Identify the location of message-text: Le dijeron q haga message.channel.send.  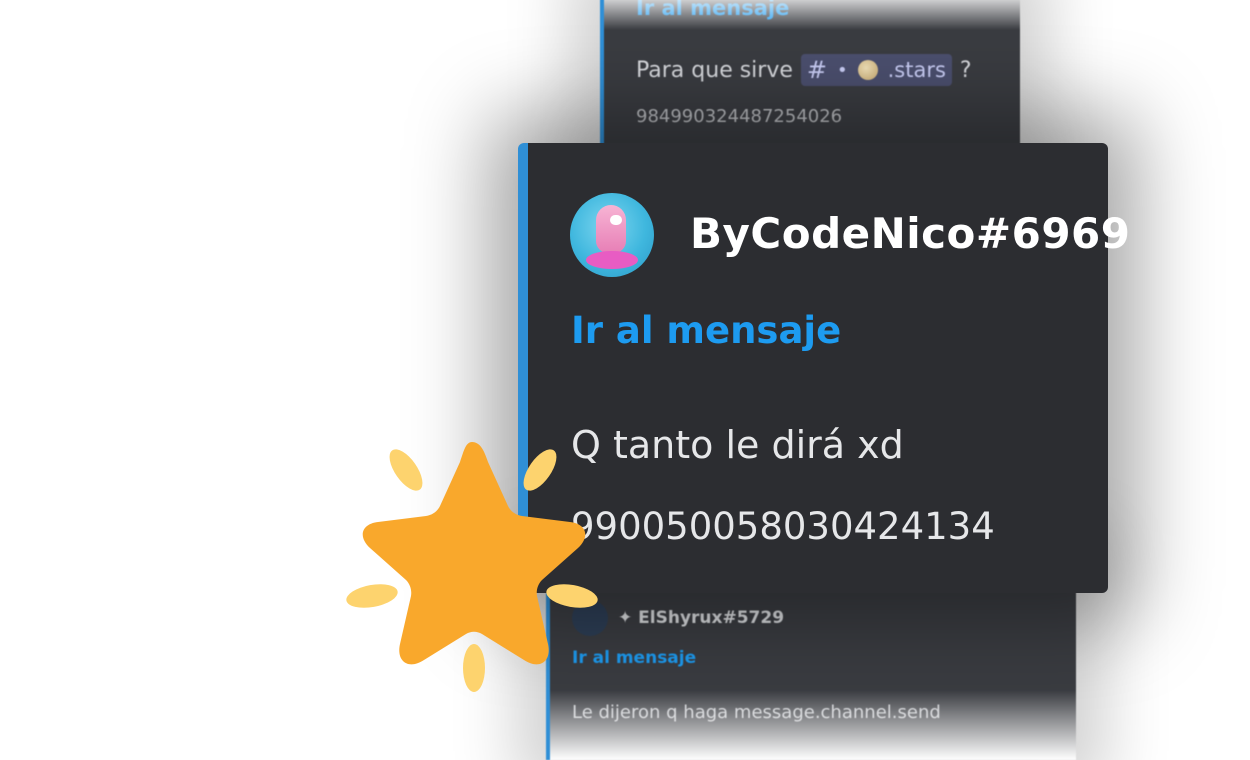
(756, 712).